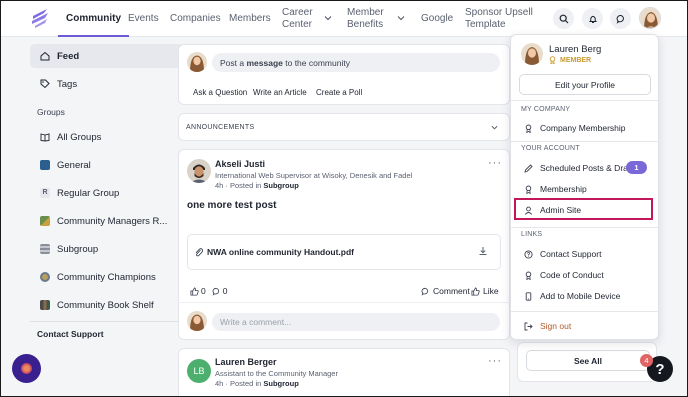 Image resolution: width=688 pixels, height=397 pixels. What do you see at coordinates (45, 56) in the screenshot?
I see `home-icon` at bounding box center [45, 56].